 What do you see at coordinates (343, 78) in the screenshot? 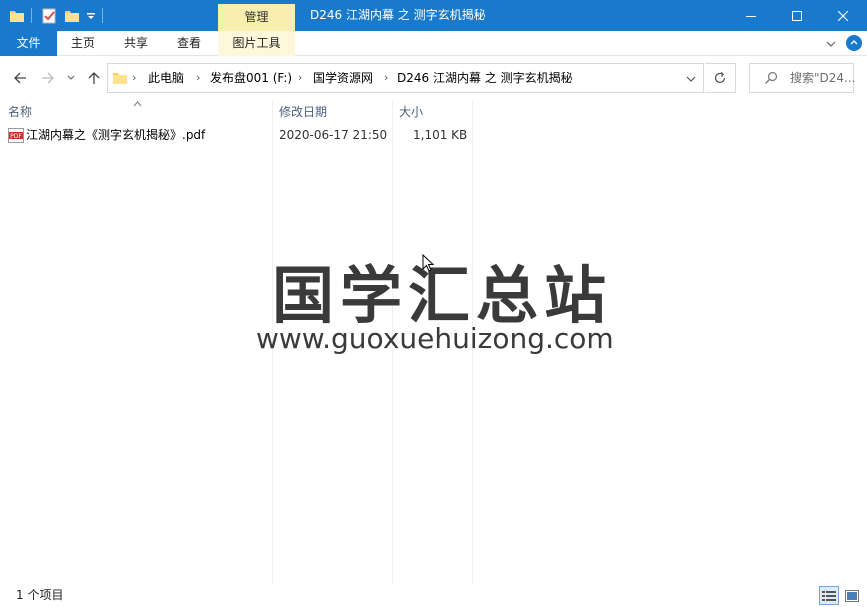
I see `breadcrumb-guoxue-resources: 国学资源网` at bounding box center [343, 78].